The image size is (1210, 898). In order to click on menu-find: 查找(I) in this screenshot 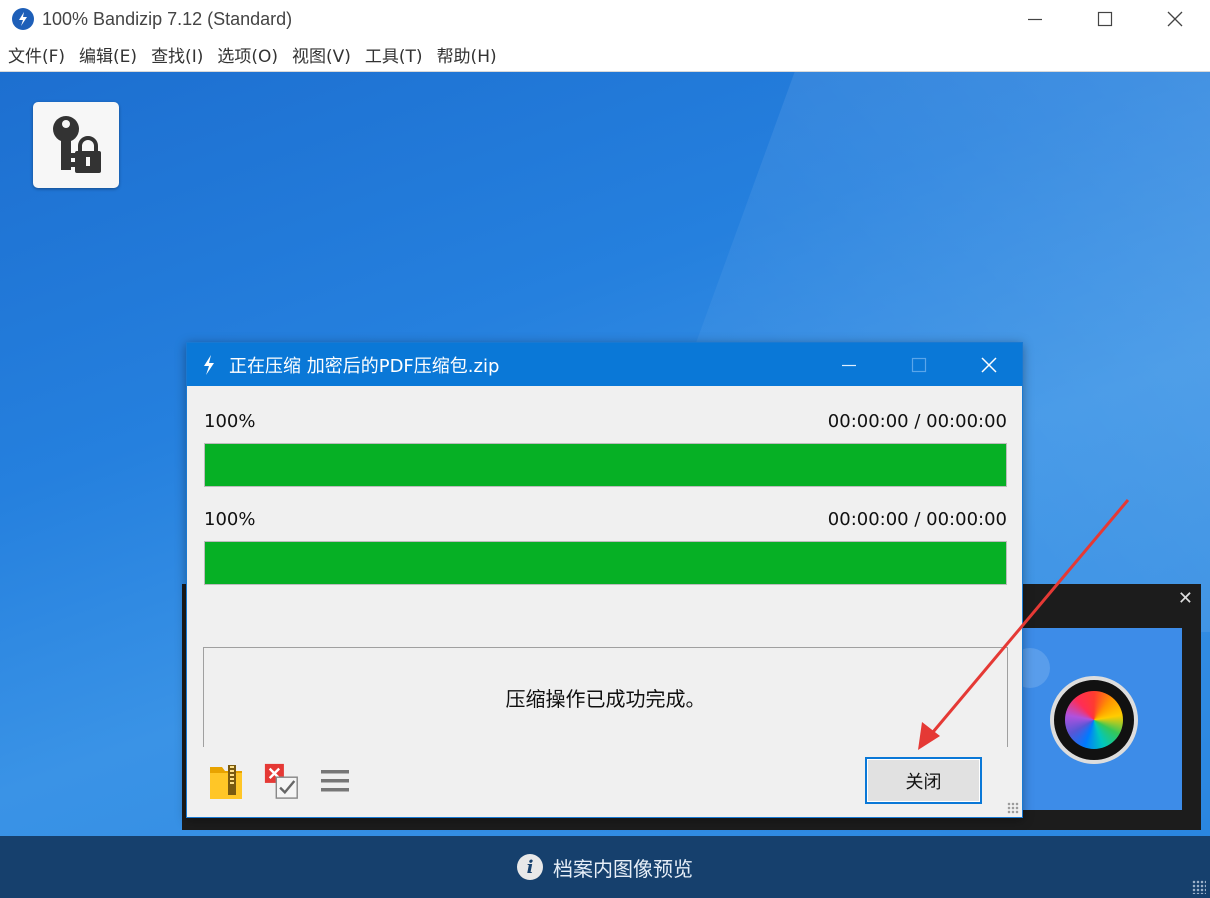, I will do `click(177, 54)`.